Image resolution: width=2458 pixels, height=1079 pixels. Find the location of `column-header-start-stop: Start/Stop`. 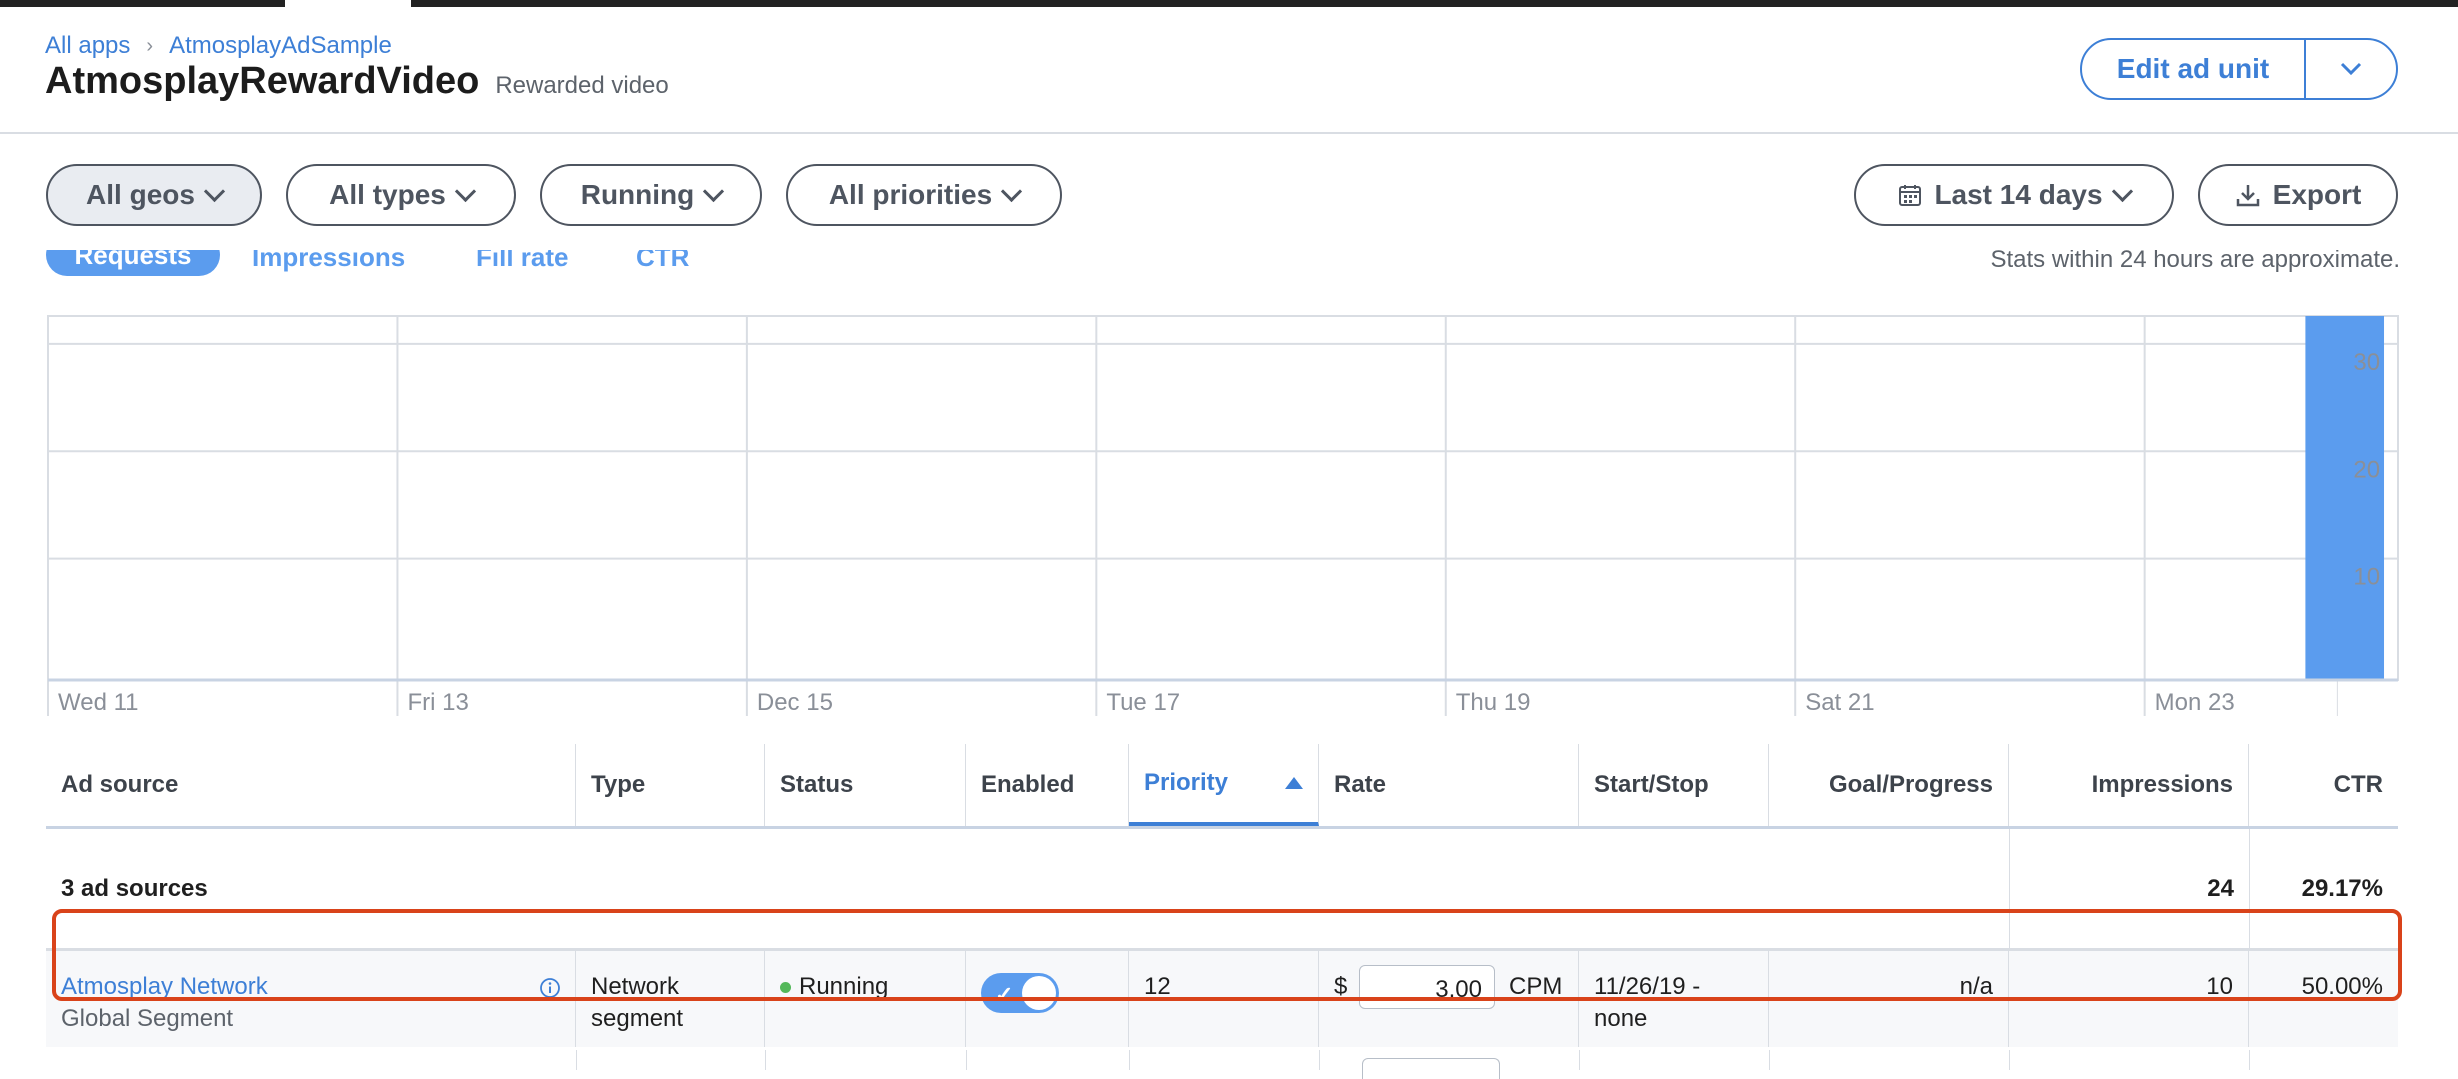

column-header-start-stop: Start/Stop is located at coordinates (1674, 785).